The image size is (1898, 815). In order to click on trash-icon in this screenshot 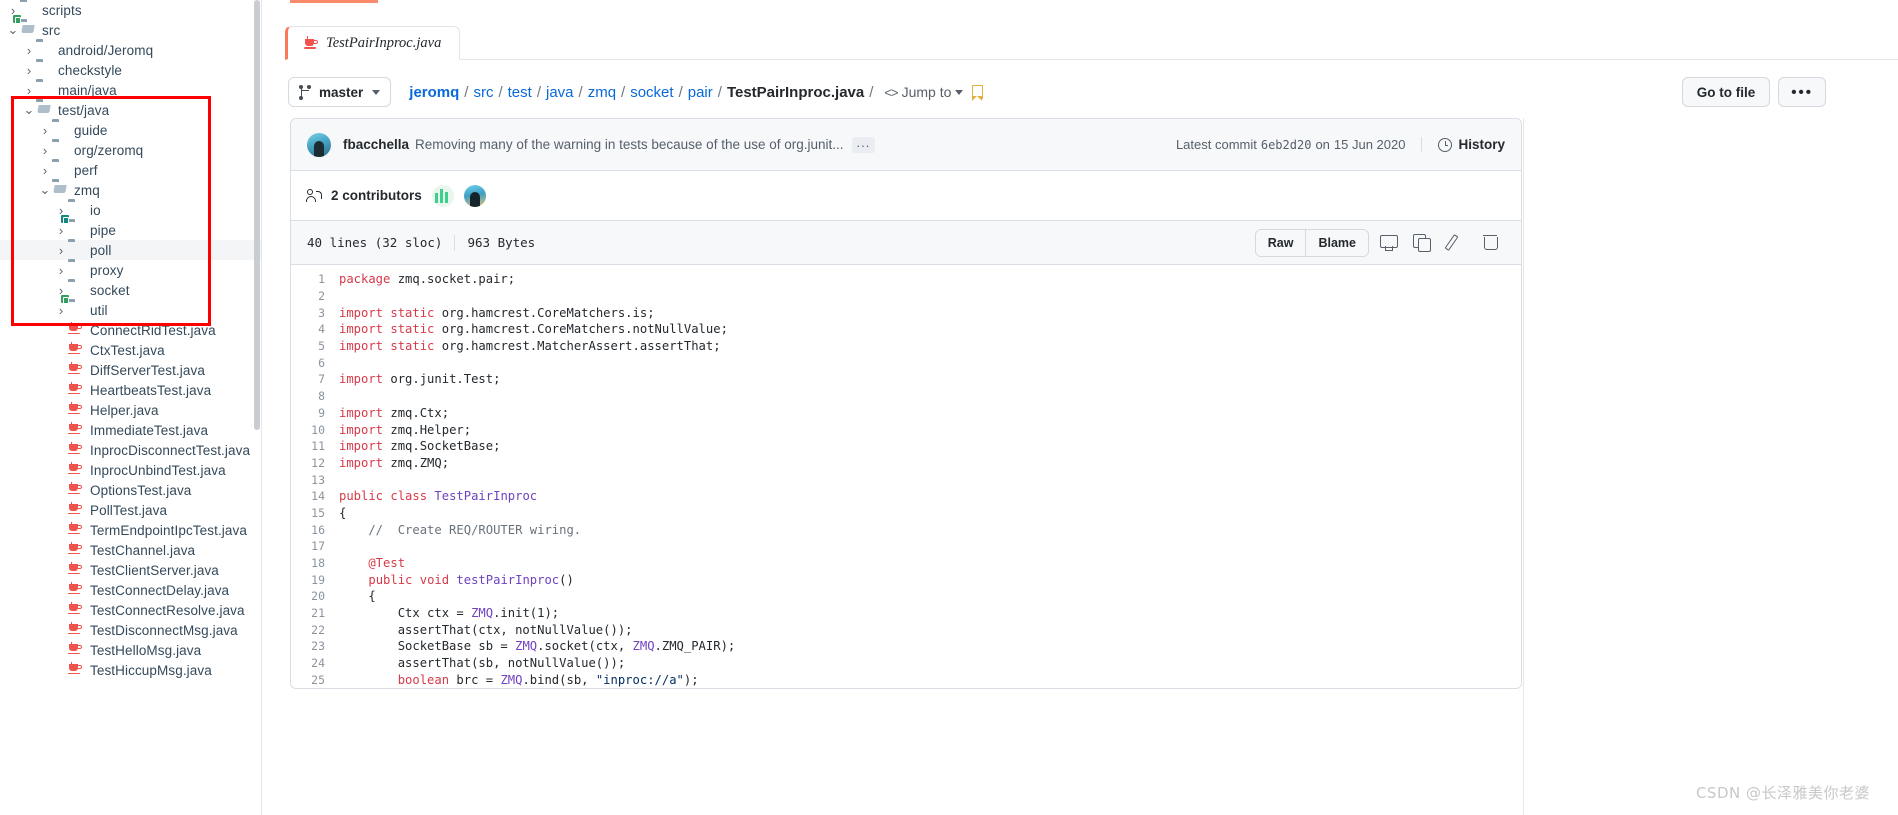, I will do `click(1490, 243)`.